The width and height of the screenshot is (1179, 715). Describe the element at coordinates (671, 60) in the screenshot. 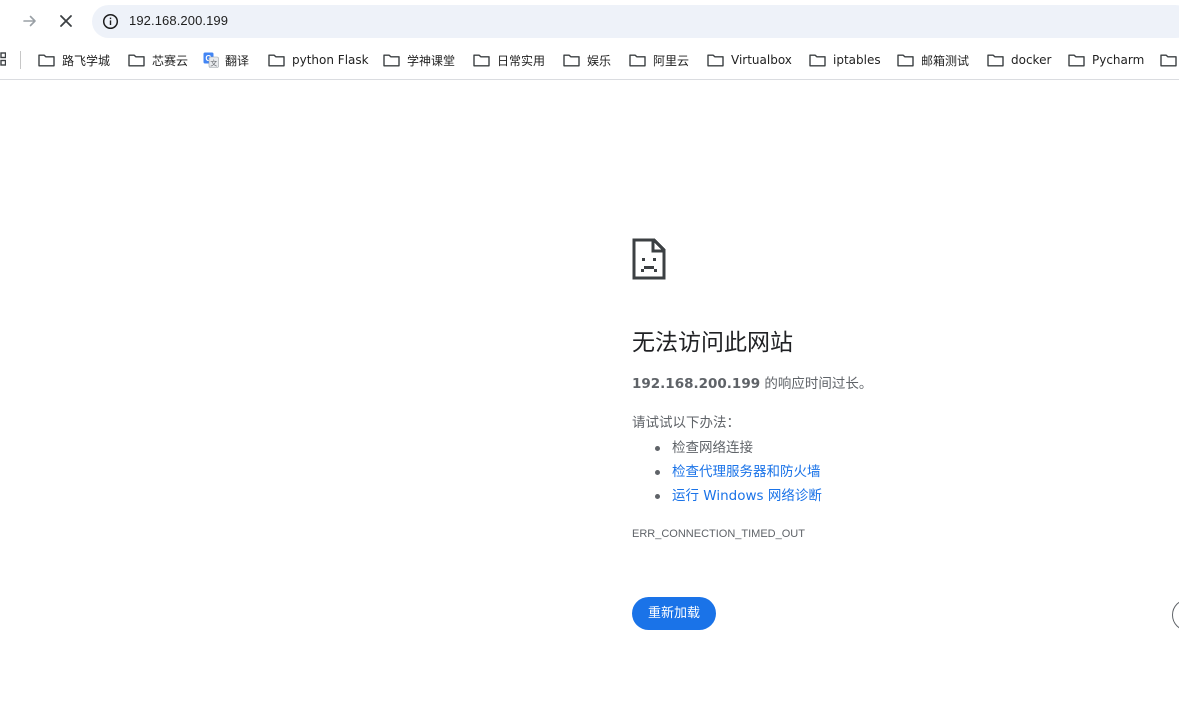

I see `bookmark-label: 阿里云` at that location.